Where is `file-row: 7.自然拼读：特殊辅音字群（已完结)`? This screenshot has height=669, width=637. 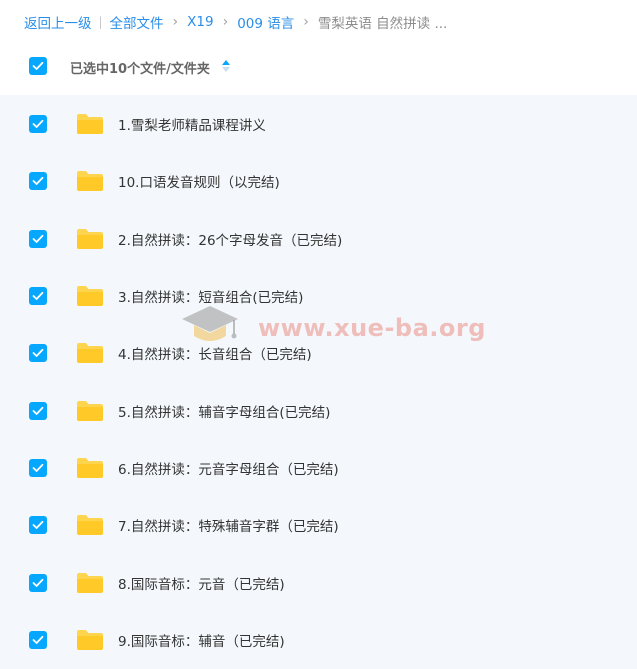
file-row: 7.自然拼读：特殊辅音字群（已完结) is located at coordinates (318, 524).